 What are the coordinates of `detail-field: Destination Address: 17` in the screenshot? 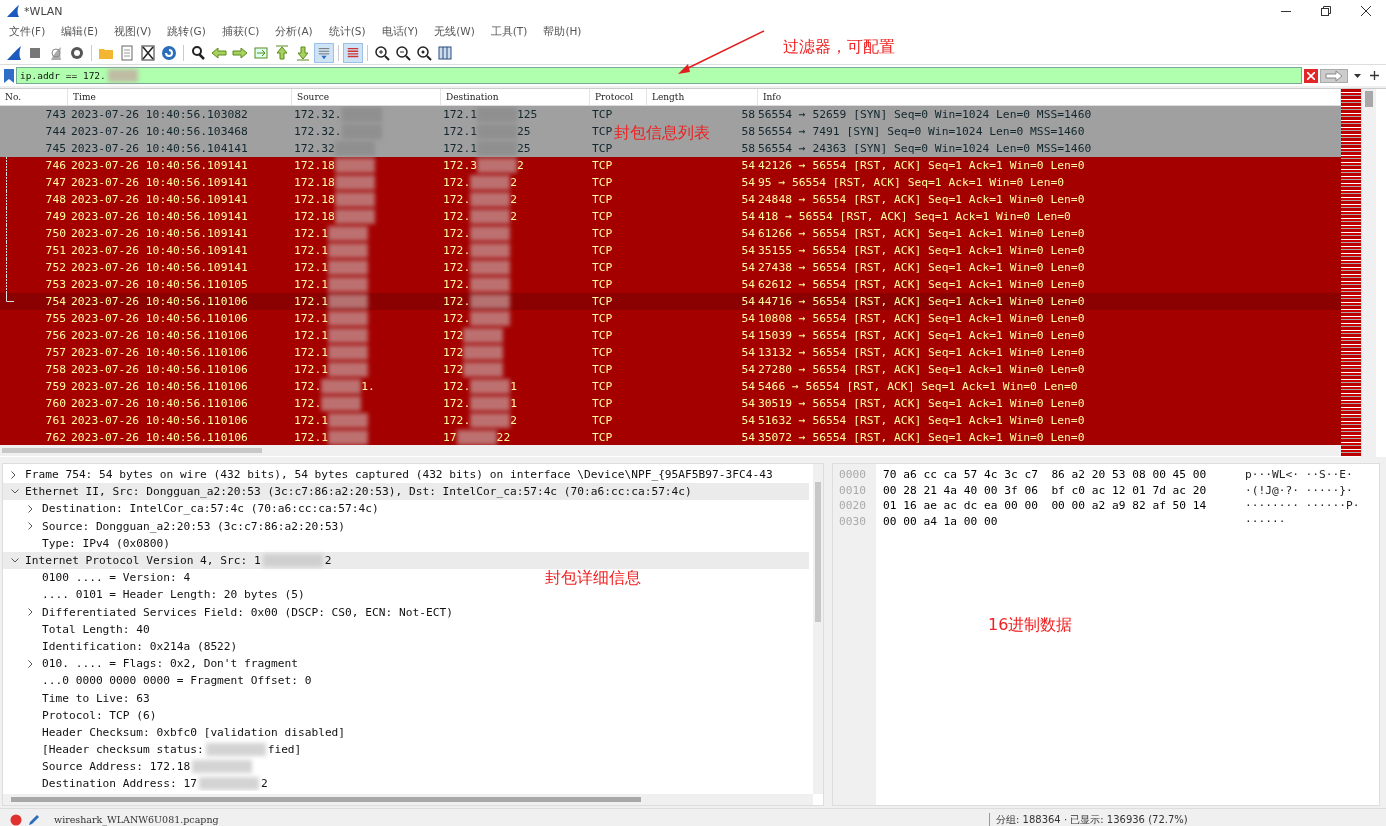 It's located at (119, 784).